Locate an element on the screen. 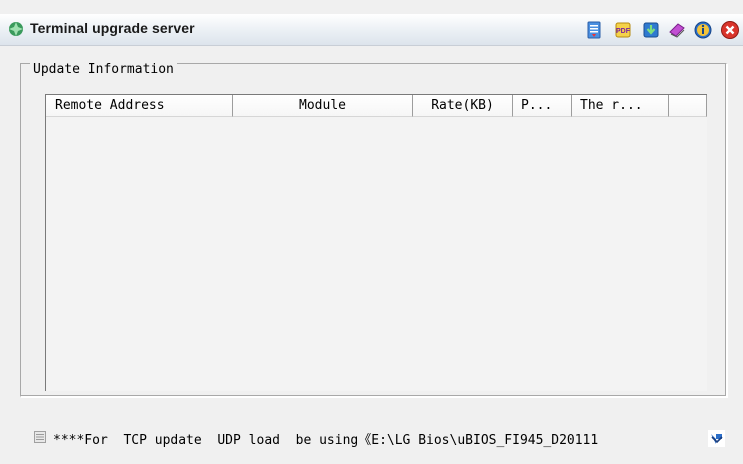 The image size is (743, 464). close-icon is located at coordinates (730, 30).